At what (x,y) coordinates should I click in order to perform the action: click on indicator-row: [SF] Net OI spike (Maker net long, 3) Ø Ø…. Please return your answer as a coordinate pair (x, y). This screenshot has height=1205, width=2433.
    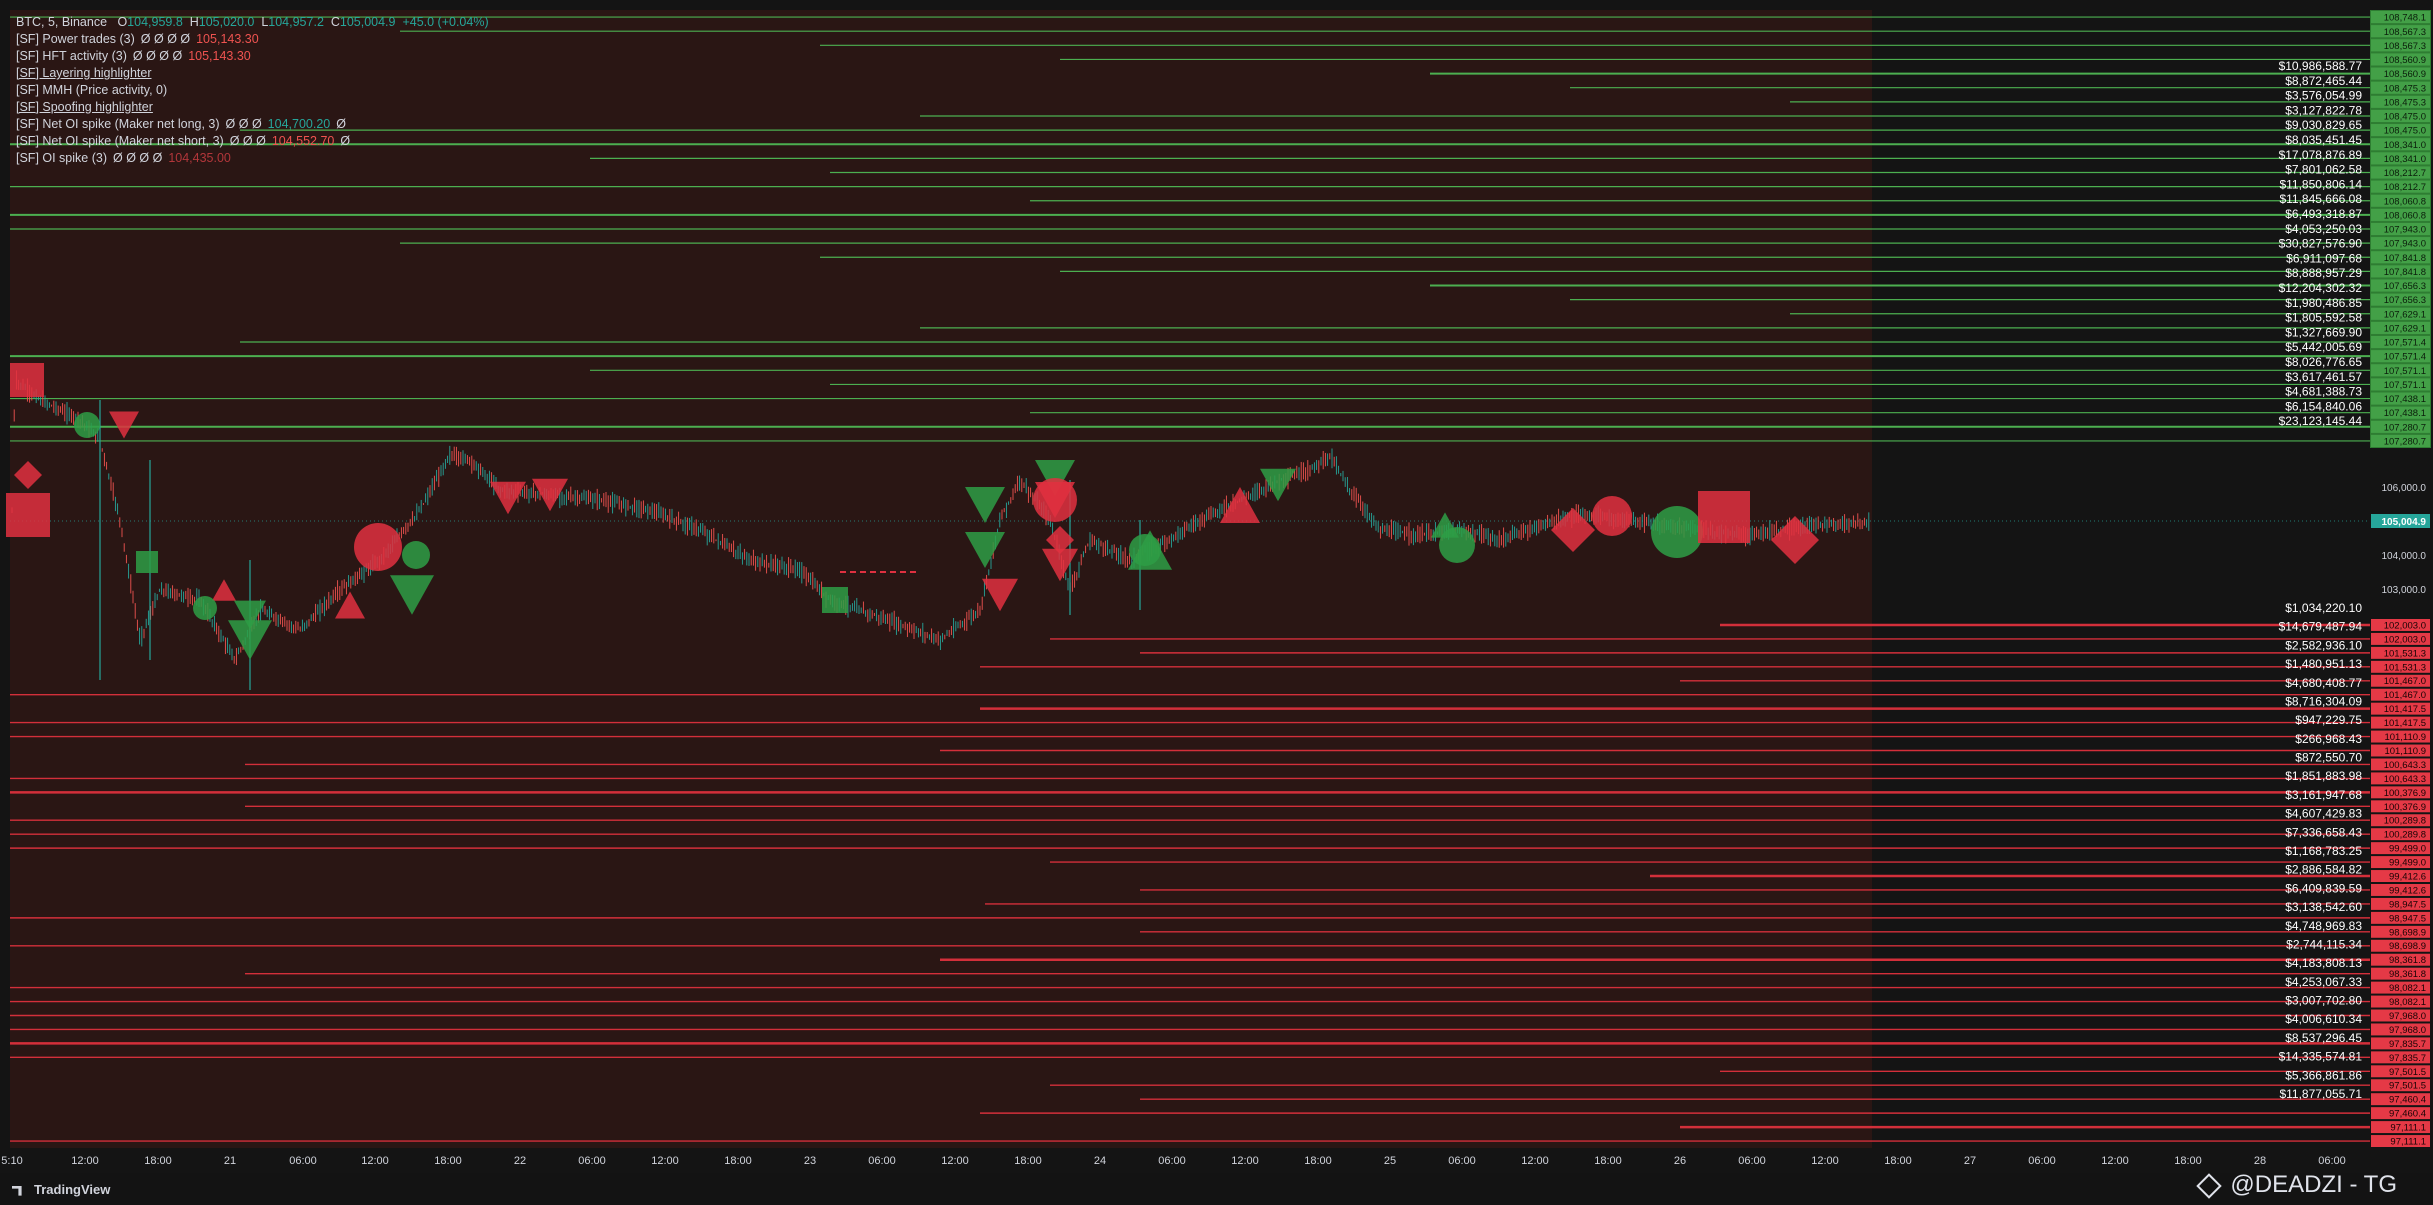
    Looking at the image, I should click on (252, 124).